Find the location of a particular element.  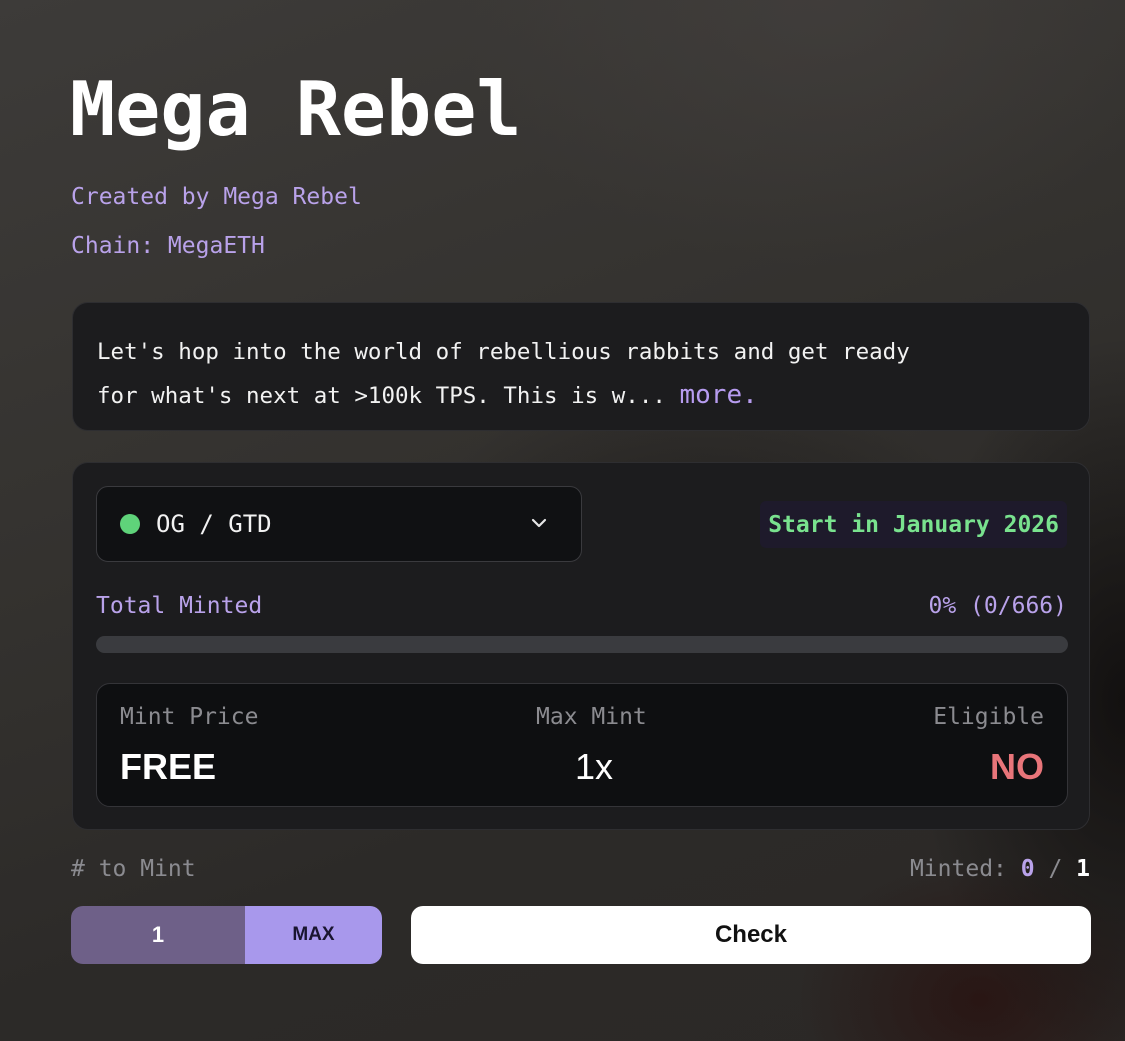

max-button: MAX is located at coordinates (313, 935).